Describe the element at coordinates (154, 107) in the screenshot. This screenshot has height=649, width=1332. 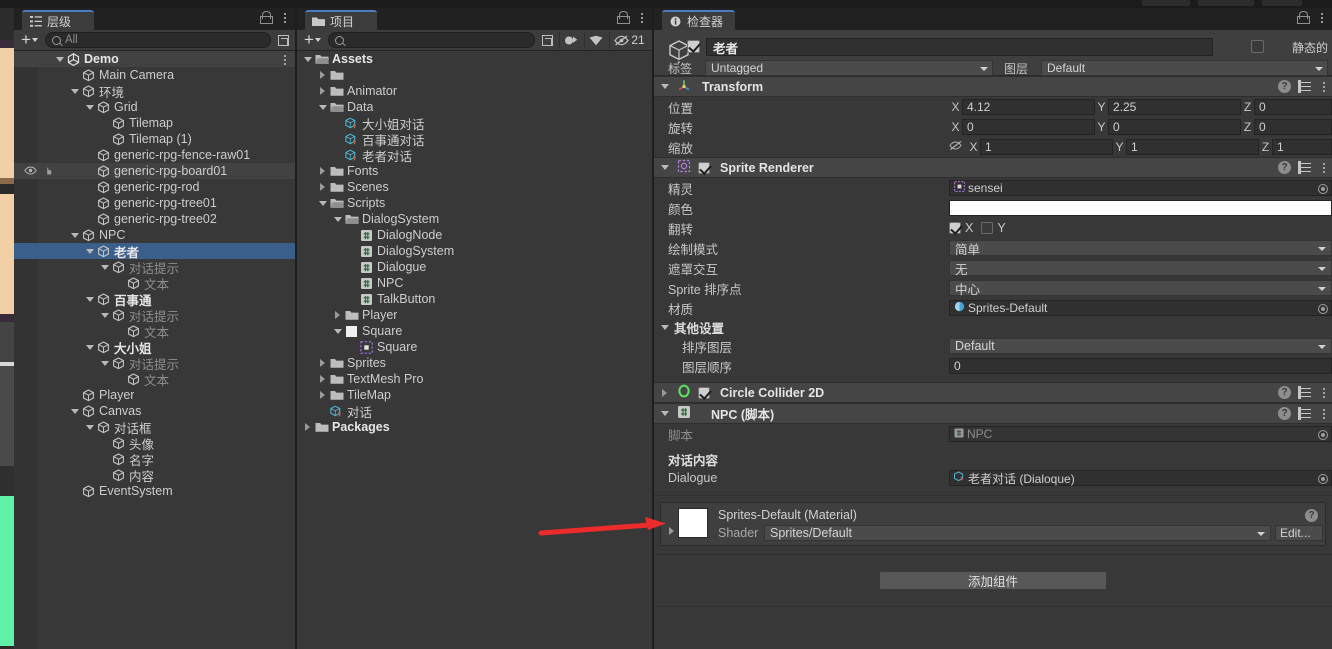
I see `tree-row: Grid` at that location.